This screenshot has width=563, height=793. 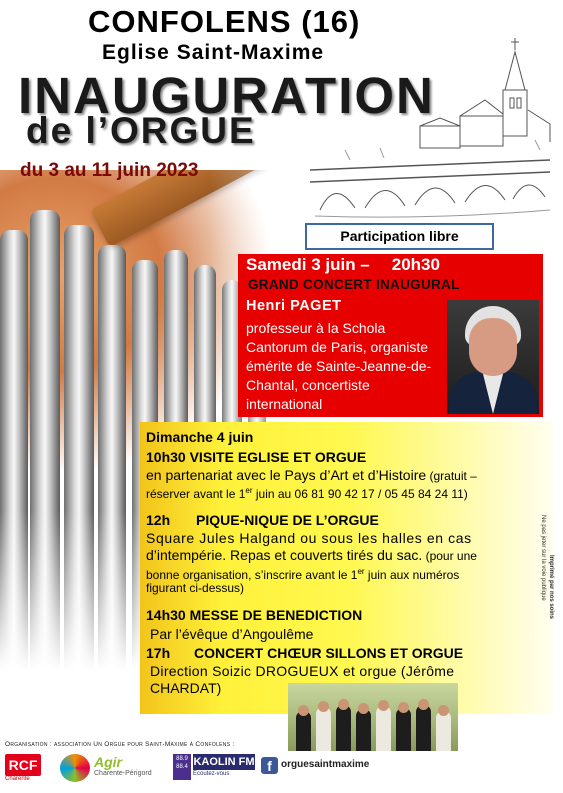 I want to click on saturday-event-title: GRAND CONCERT INAUGURAL, so click(x=354, y=284).